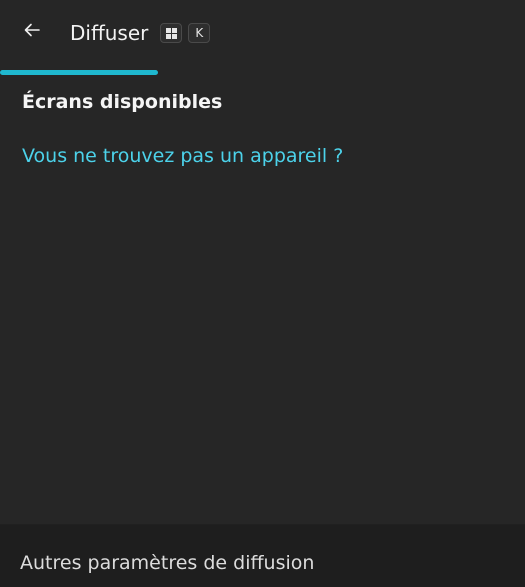 This screenshot has height=587, width=525. I want to click on progress-bar, so click(79, 72).